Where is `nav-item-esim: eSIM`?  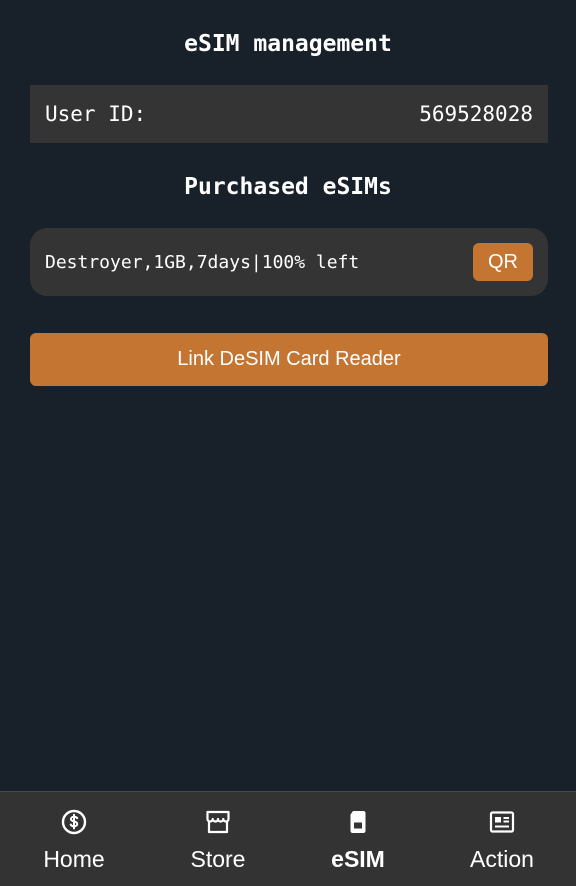 nav-item-esim: eSIM is located at coordinates (358, 839).